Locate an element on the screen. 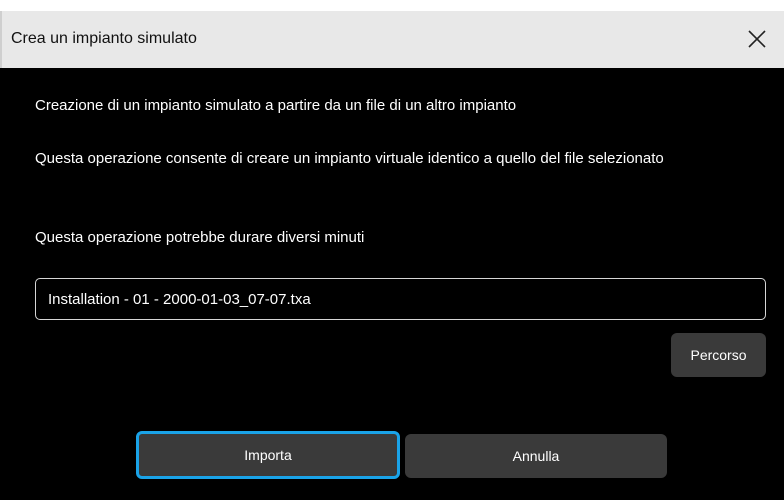 Image resolution: width=784 pixels, height=500 pixels. dialog-title-bar: Crea un impianto simulato is located at coordinates (392, 39).